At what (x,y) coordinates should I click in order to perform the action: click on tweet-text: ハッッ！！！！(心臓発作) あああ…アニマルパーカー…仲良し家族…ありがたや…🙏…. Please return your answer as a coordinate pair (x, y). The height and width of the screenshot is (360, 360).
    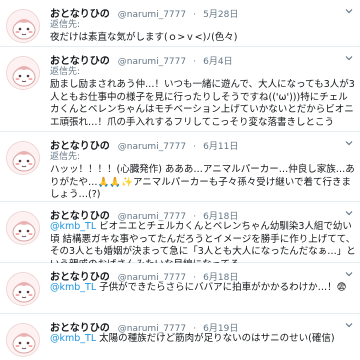
    Looking at the image, I should click on (203, 183).